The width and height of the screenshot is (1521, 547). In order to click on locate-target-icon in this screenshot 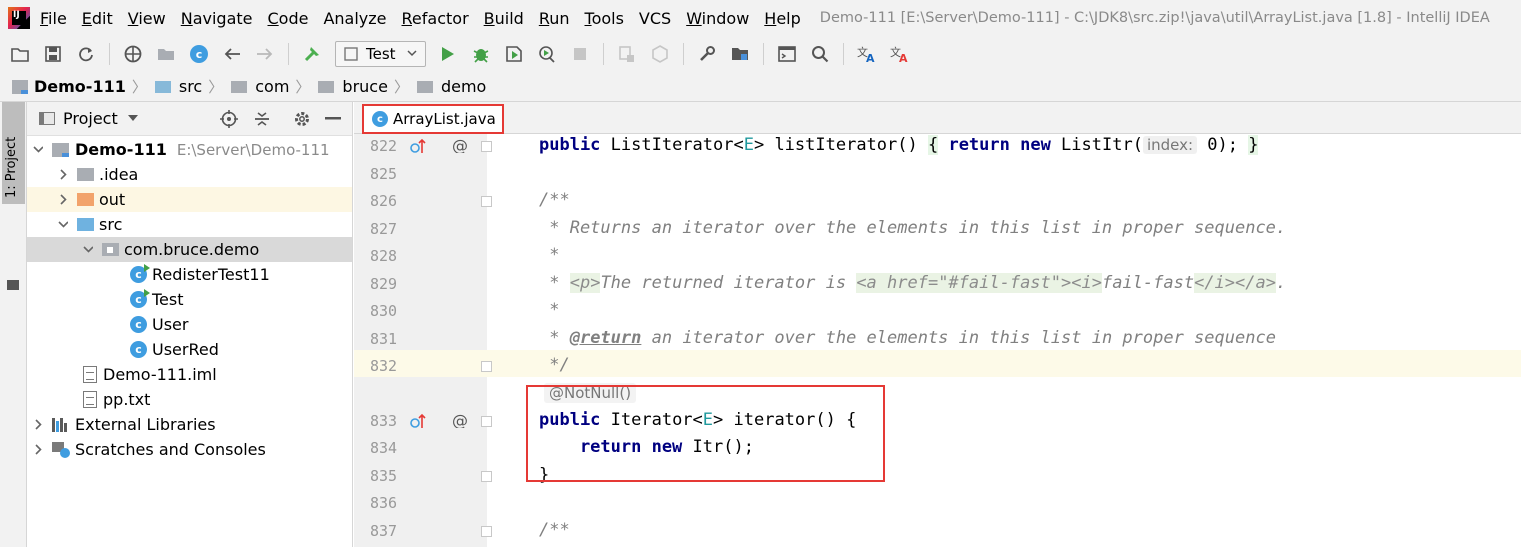, I will do `click(229, 119)`.